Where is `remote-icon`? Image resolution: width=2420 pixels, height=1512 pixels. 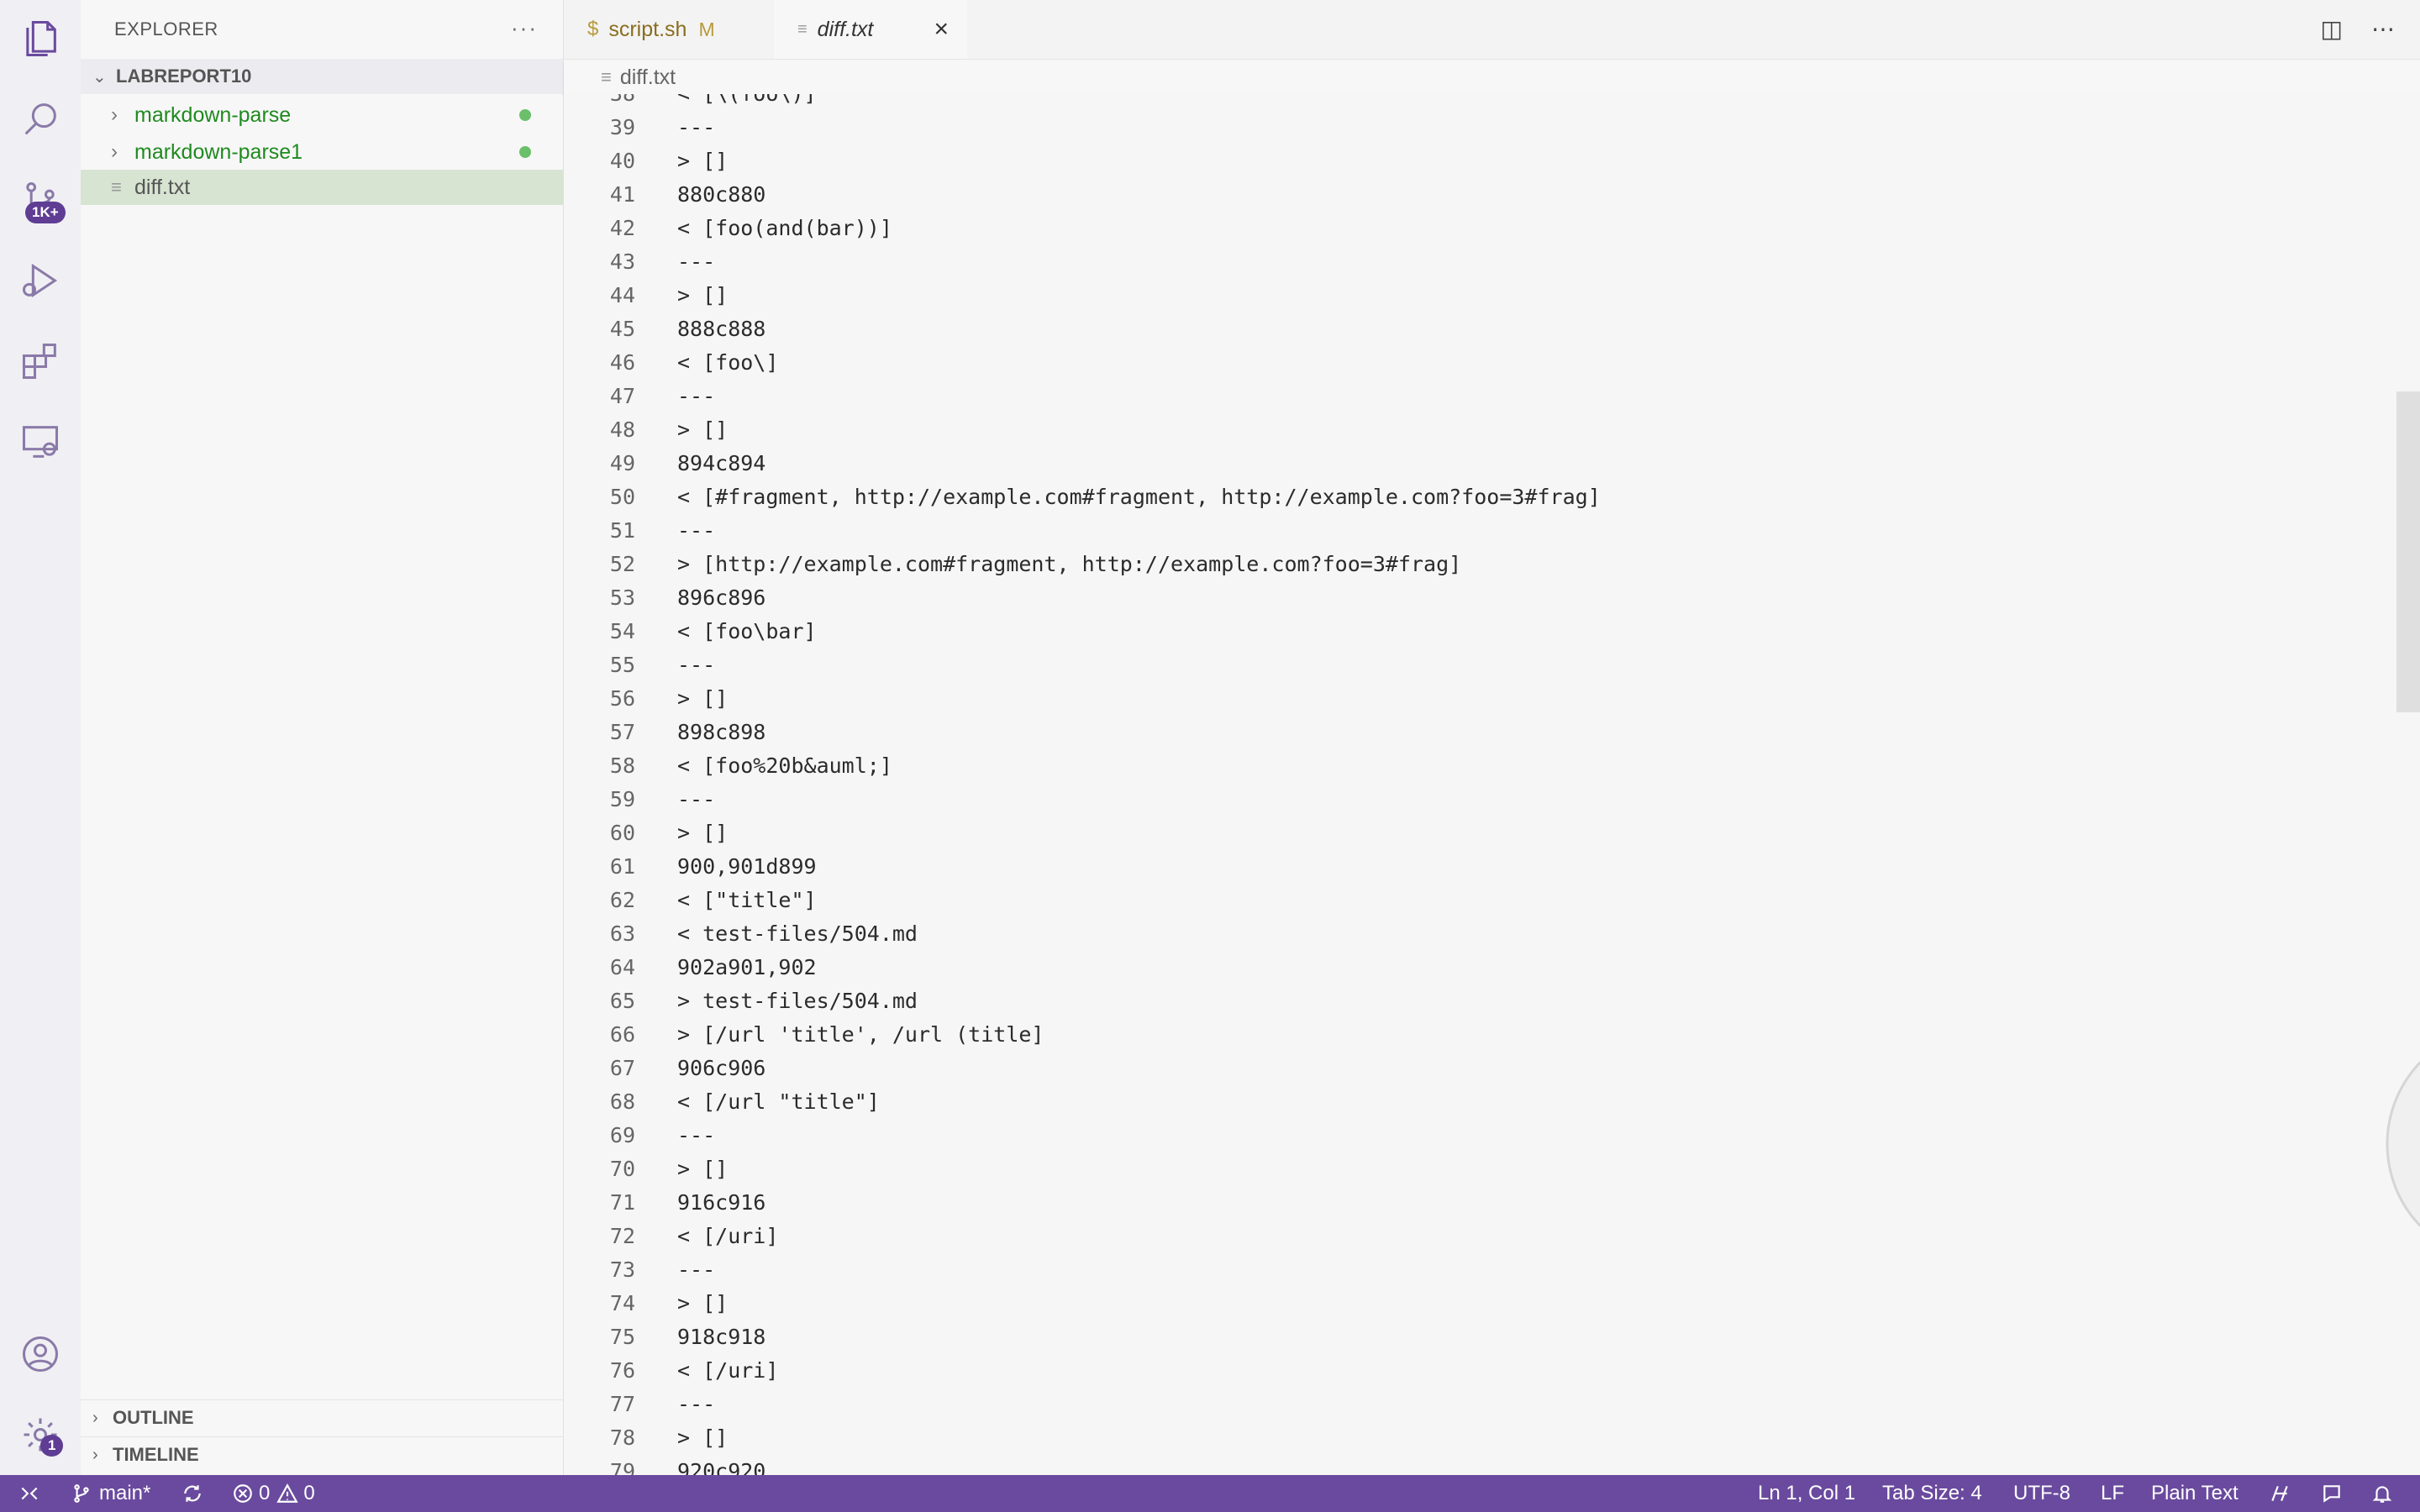 remote-icon is located at coordinates (29, 1493).